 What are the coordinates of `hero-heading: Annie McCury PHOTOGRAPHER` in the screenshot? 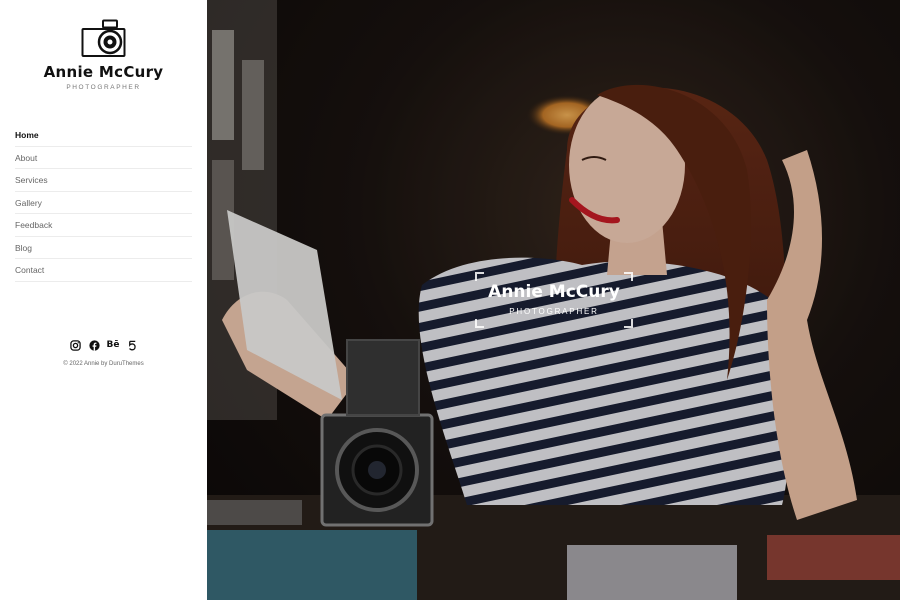 It's located at (554, 300).